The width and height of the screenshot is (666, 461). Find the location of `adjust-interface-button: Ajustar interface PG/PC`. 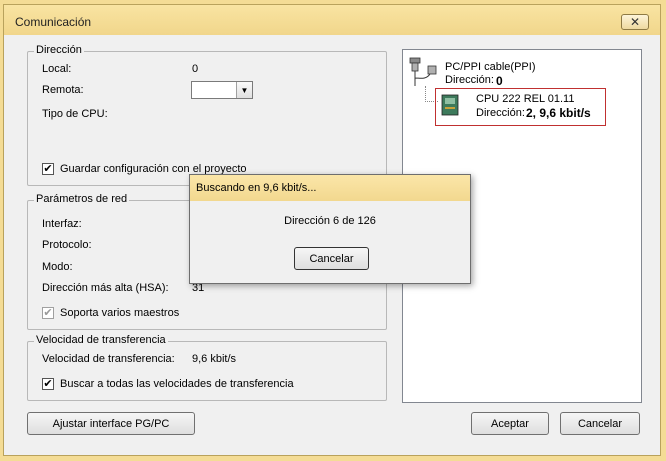

adjust-interface-button: Ajustar interface PG/PC is located at coordinates (111, 423).